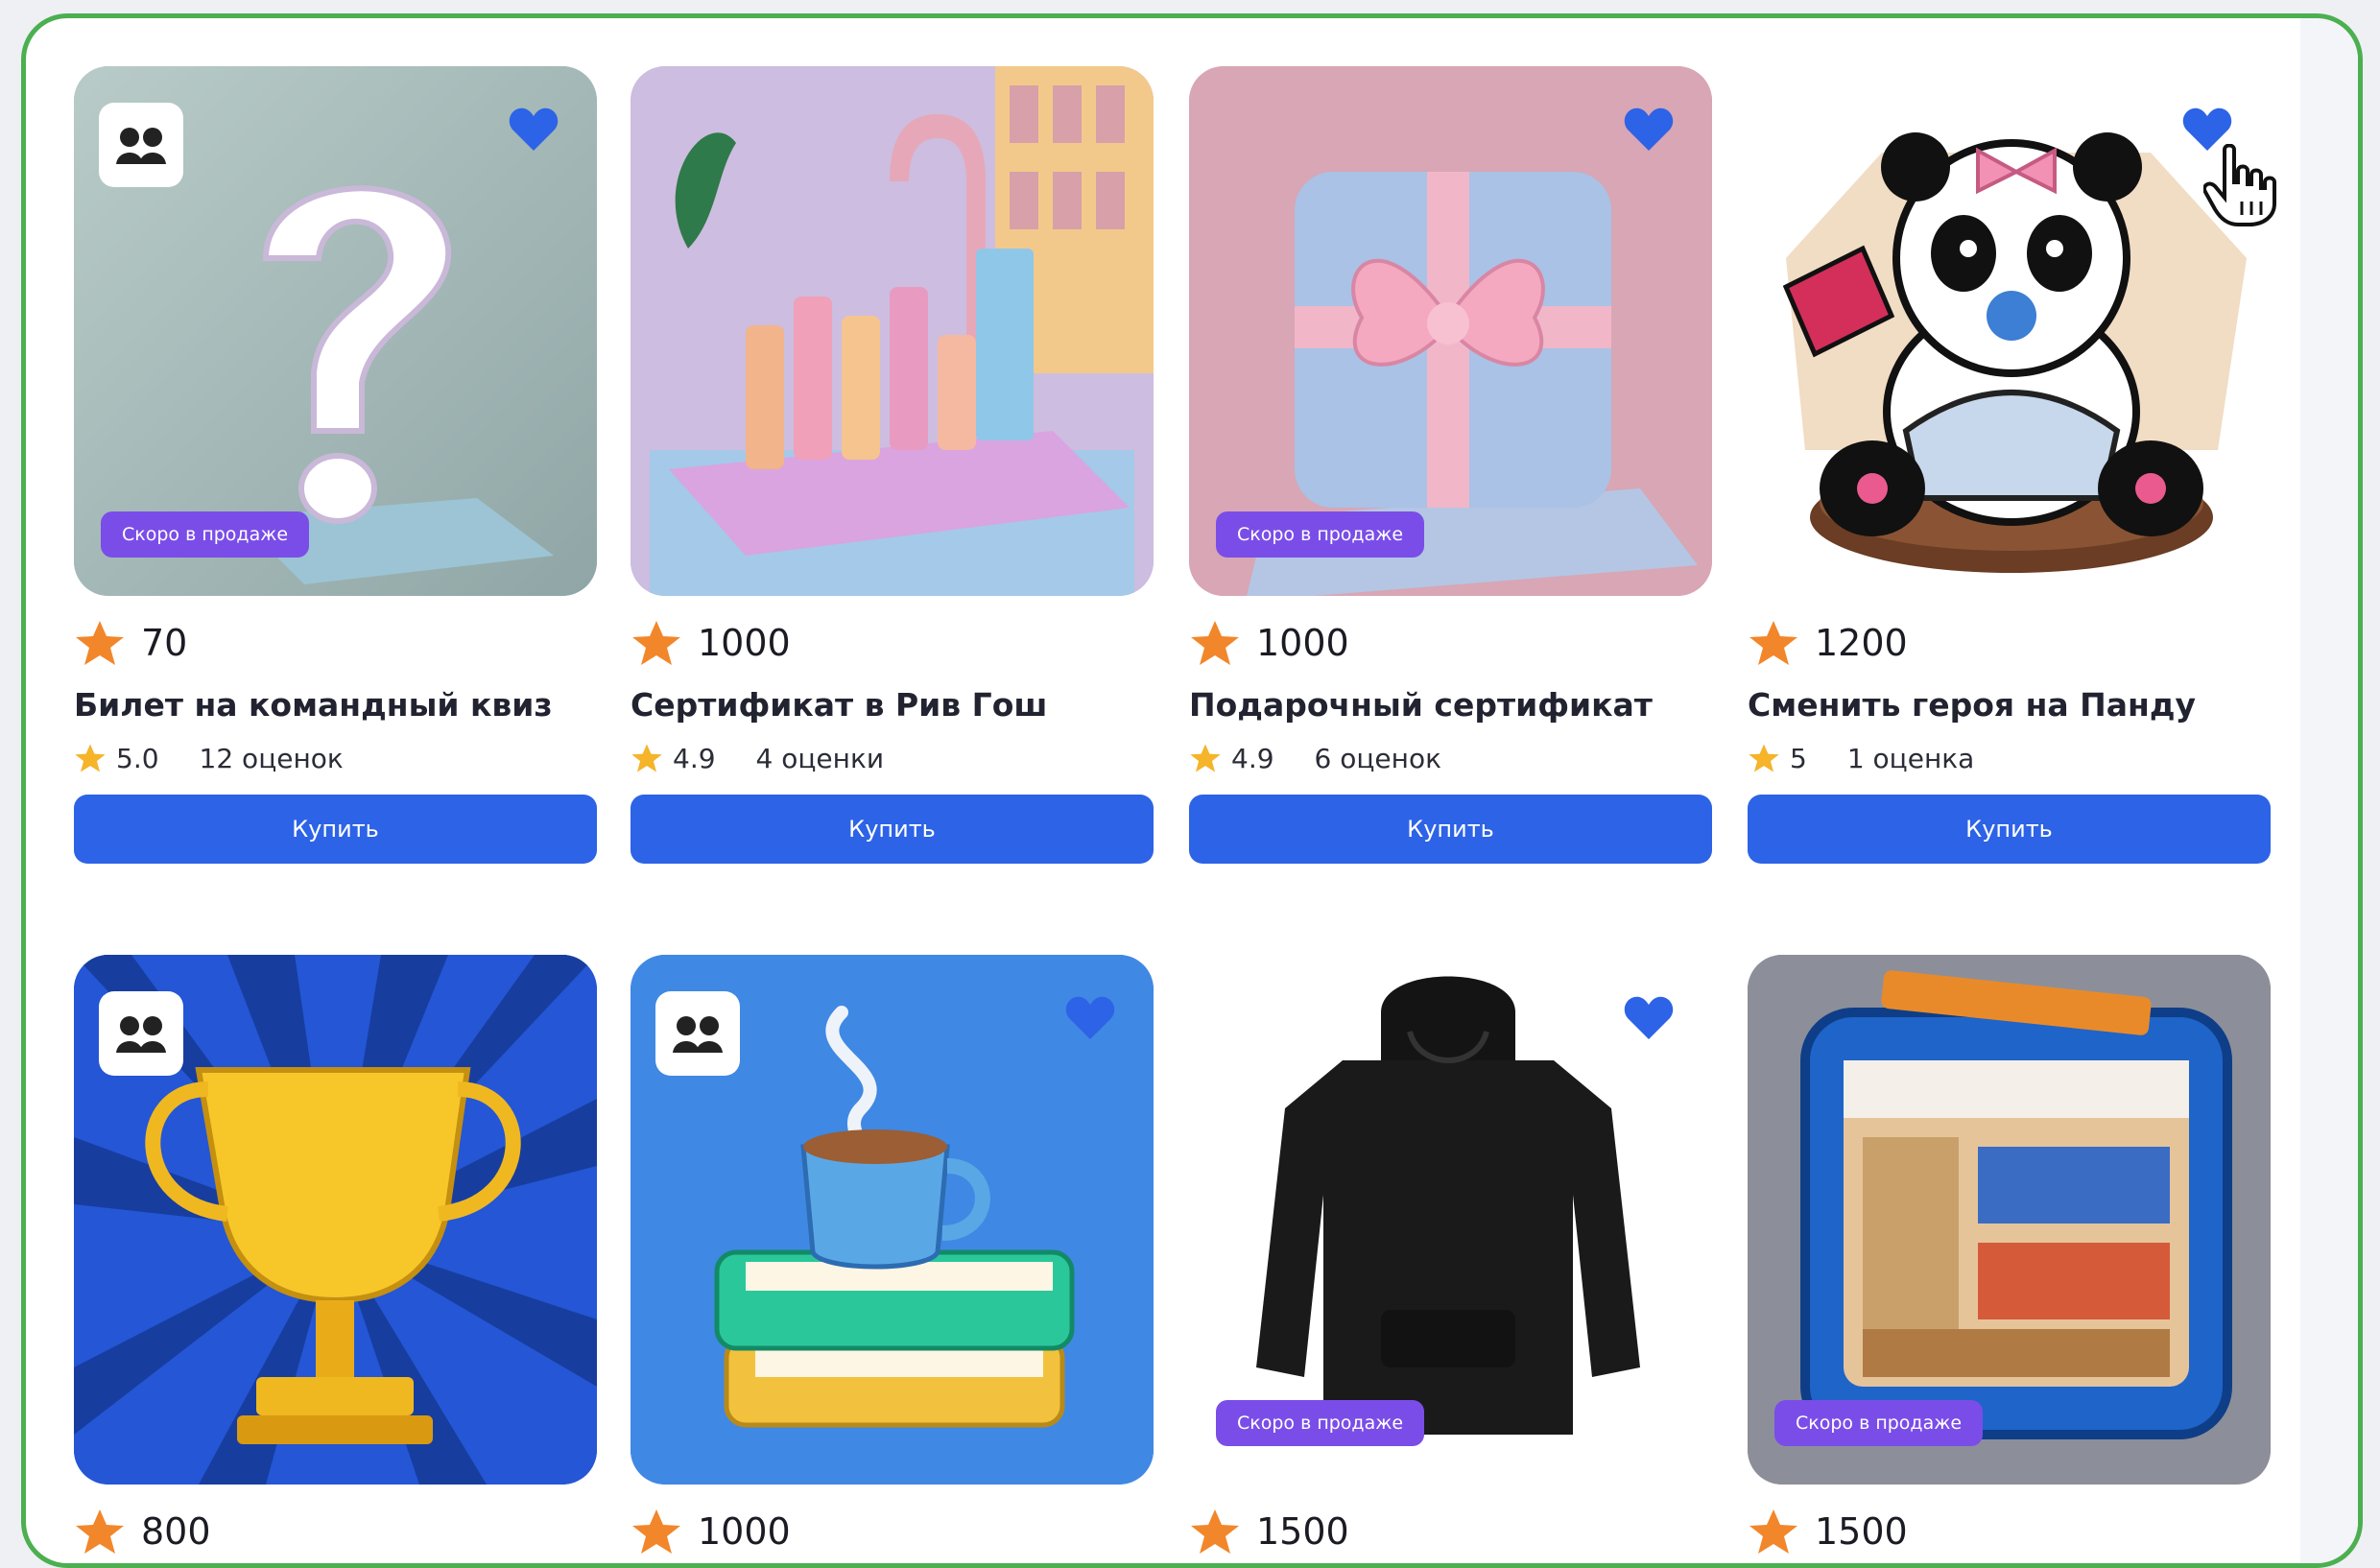 The image size is (2380, 1568). Describe the element at coordinates (1451, 705) in the screenshot. I see `product-title: Подарочный сертификат` at that location.